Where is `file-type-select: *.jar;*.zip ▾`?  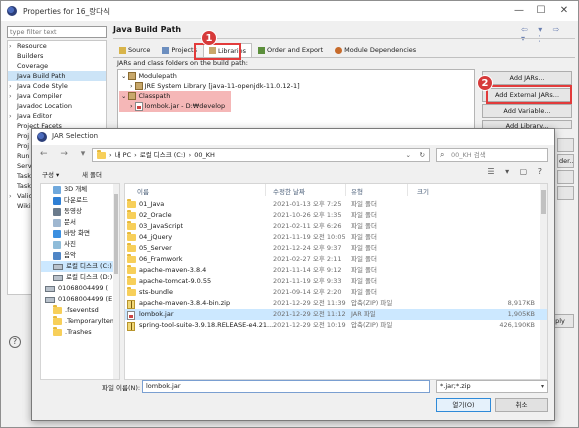 file-type-select: *.jar;*.zip ▾ is located at coordinates (492, 386).